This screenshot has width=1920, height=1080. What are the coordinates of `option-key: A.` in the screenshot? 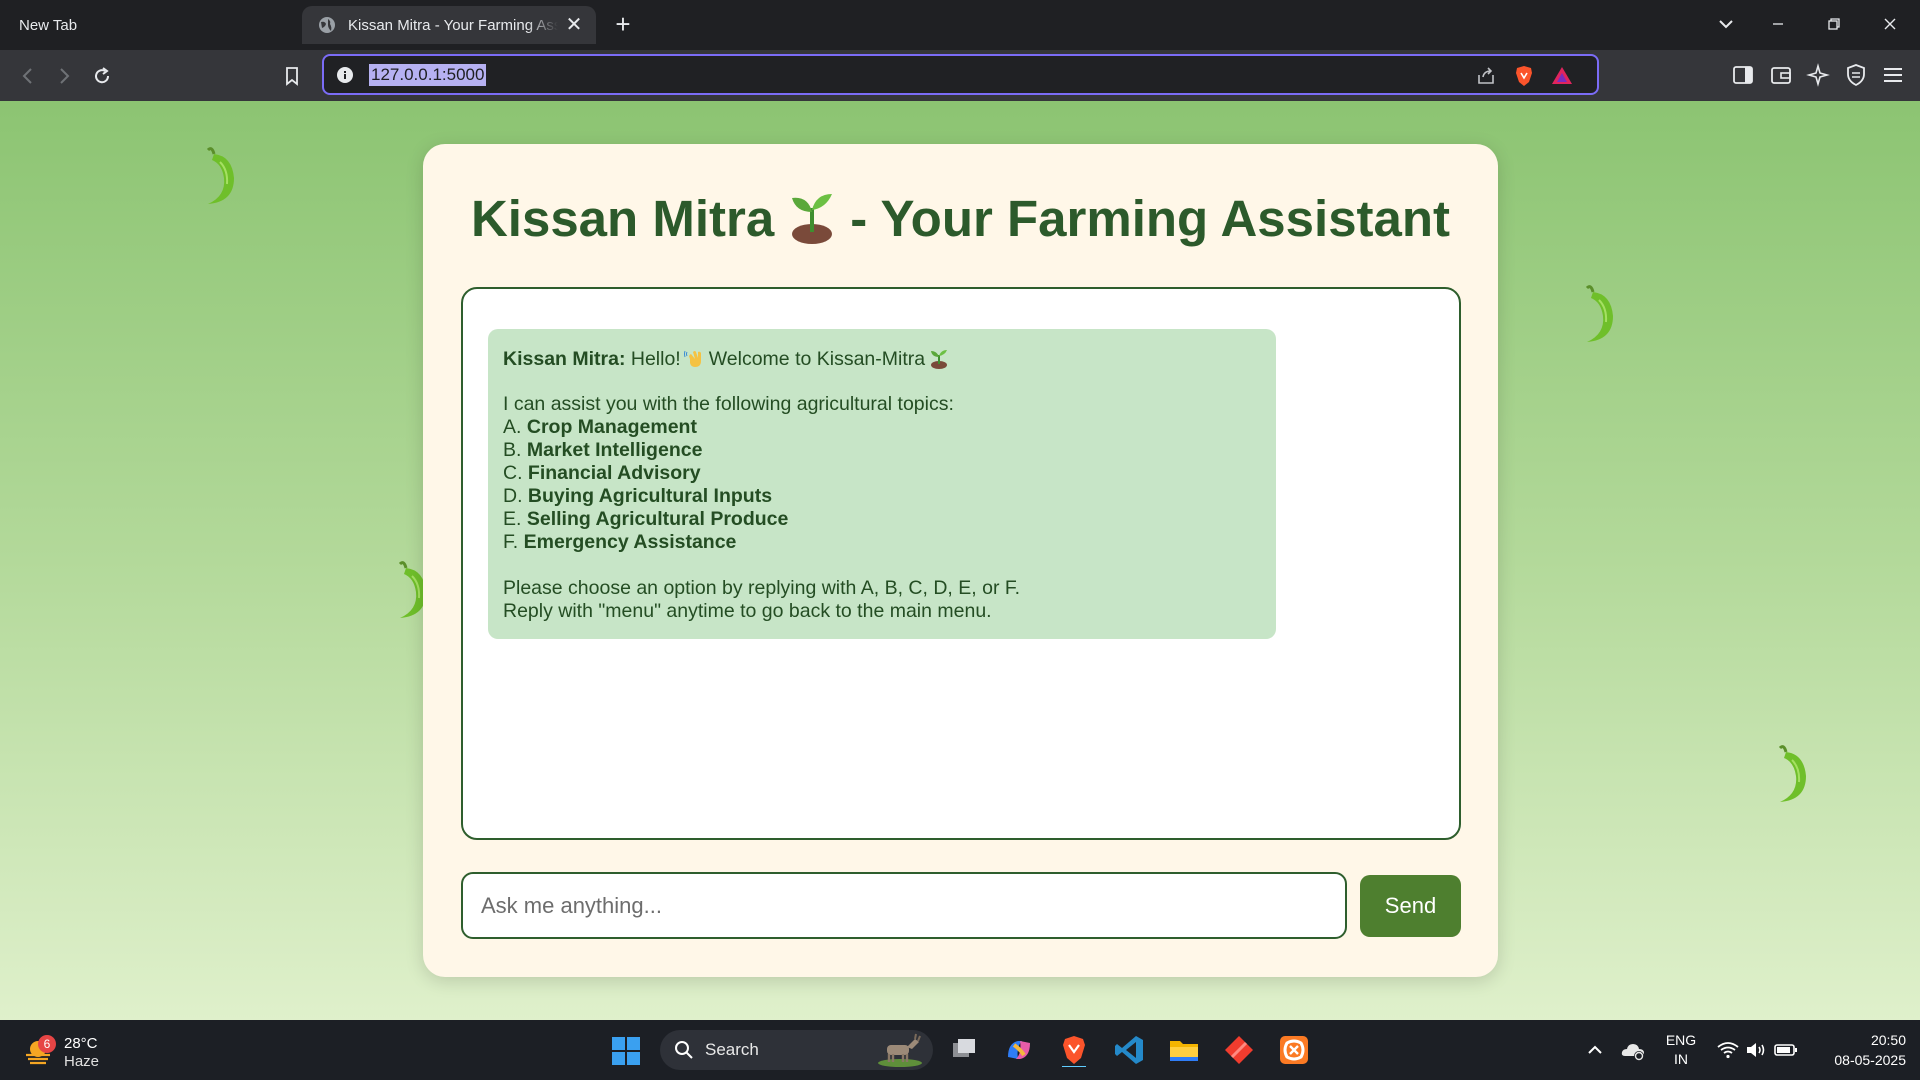 It's located at (512, 427).